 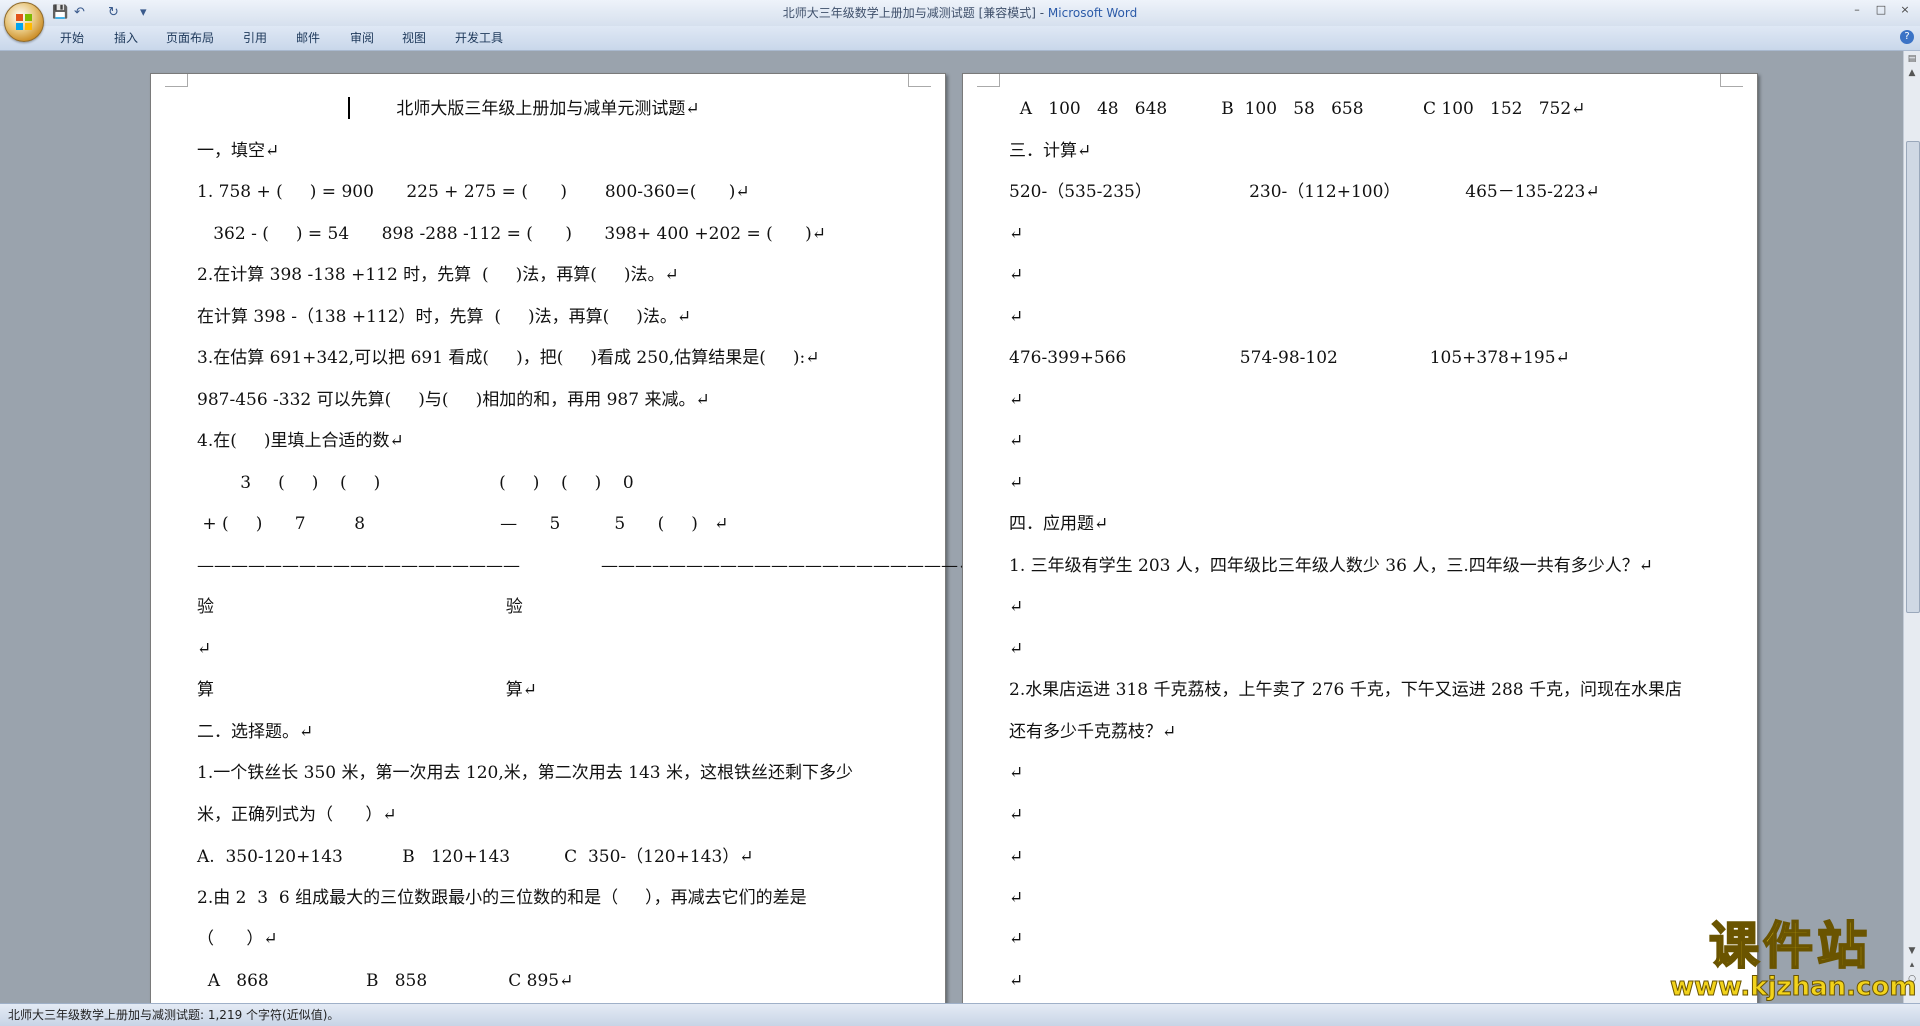 I want to click on text-line: 三．计算↵, so click(x=1050, y=151).